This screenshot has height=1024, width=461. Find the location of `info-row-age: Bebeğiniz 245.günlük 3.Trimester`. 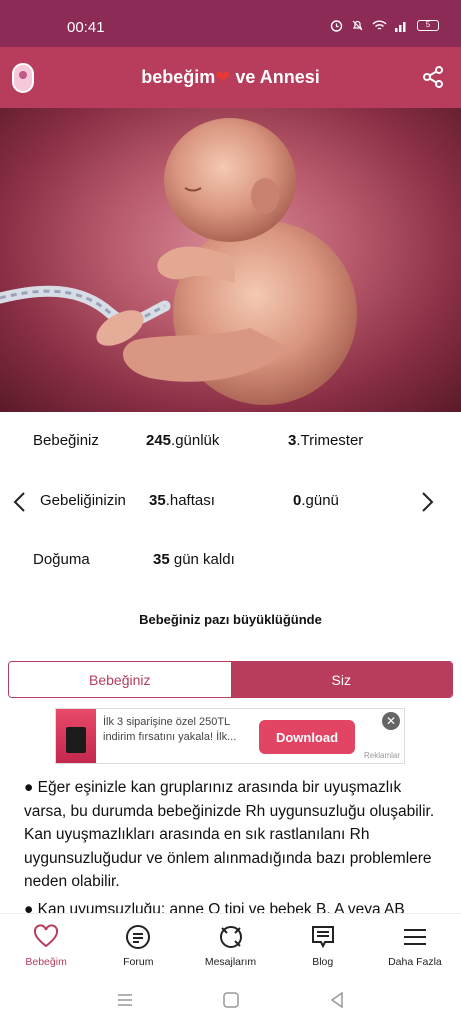

info-row-age: Bebeğiniz 245.günlük 3.Trimester is located at coordinates (230, 442).